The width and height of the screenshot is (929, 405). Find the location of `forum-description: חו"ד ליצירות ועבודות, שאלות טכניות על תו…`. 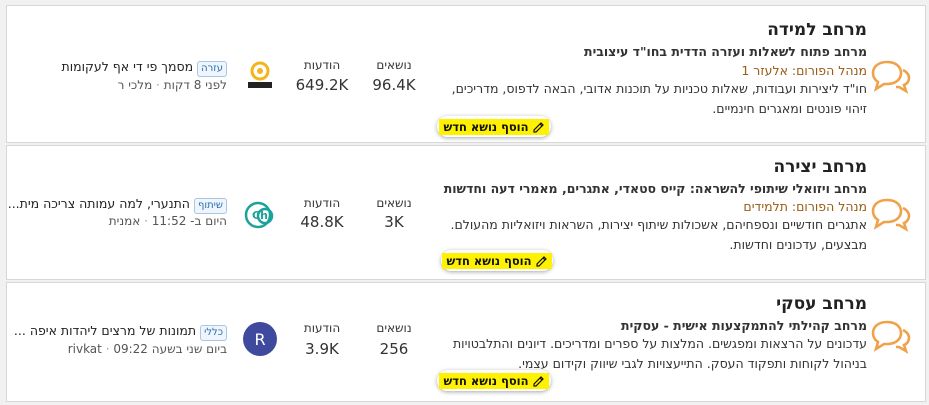

forum-description: חו"ד ליצירות ועבודות, שאלות טכניות על תו… is located at coordinates (659, 98).